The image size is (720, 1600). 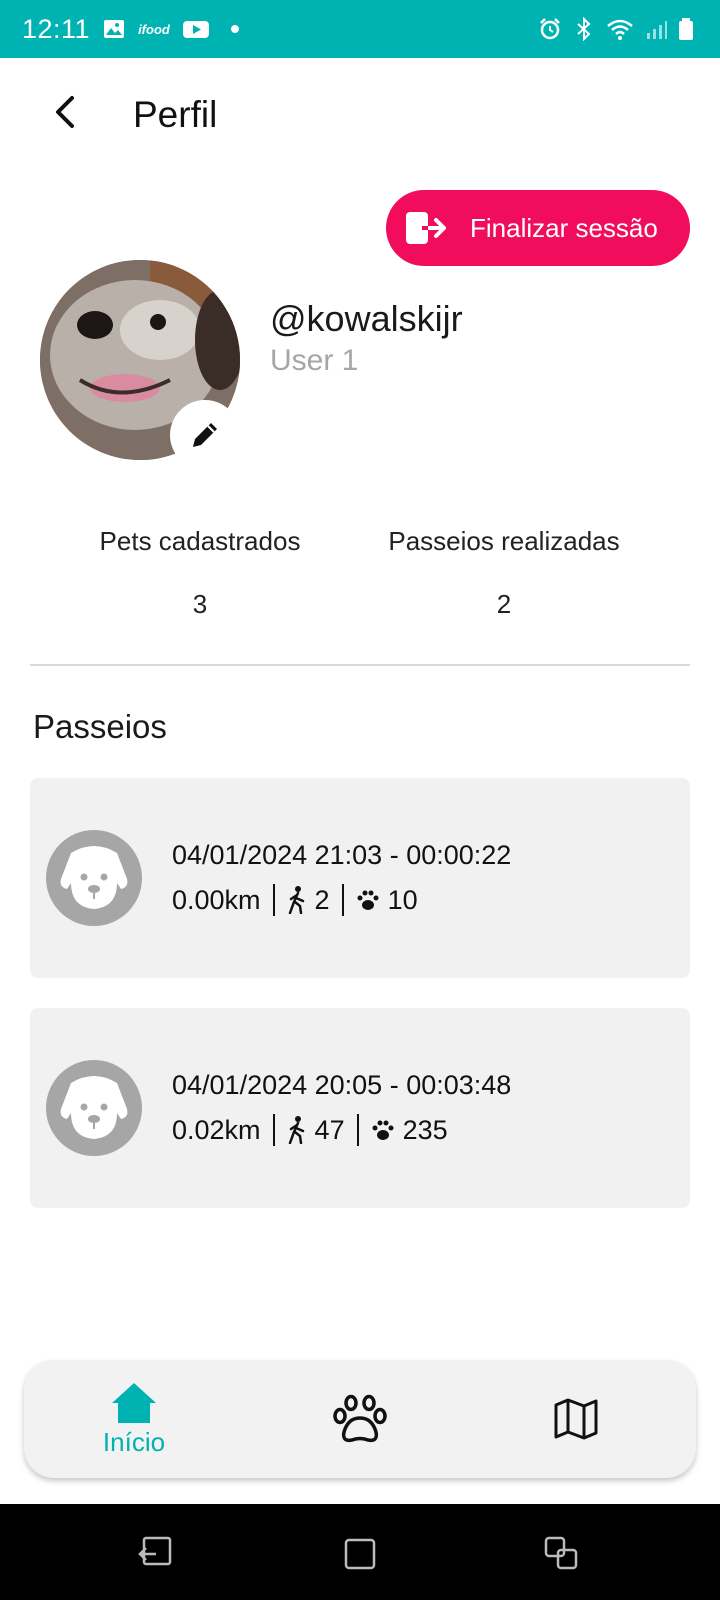 What do you see at coordinates (360, 29) in the screenshot?
I see `status-bar: 12:11 ifood` at bounding box center [360, 29].